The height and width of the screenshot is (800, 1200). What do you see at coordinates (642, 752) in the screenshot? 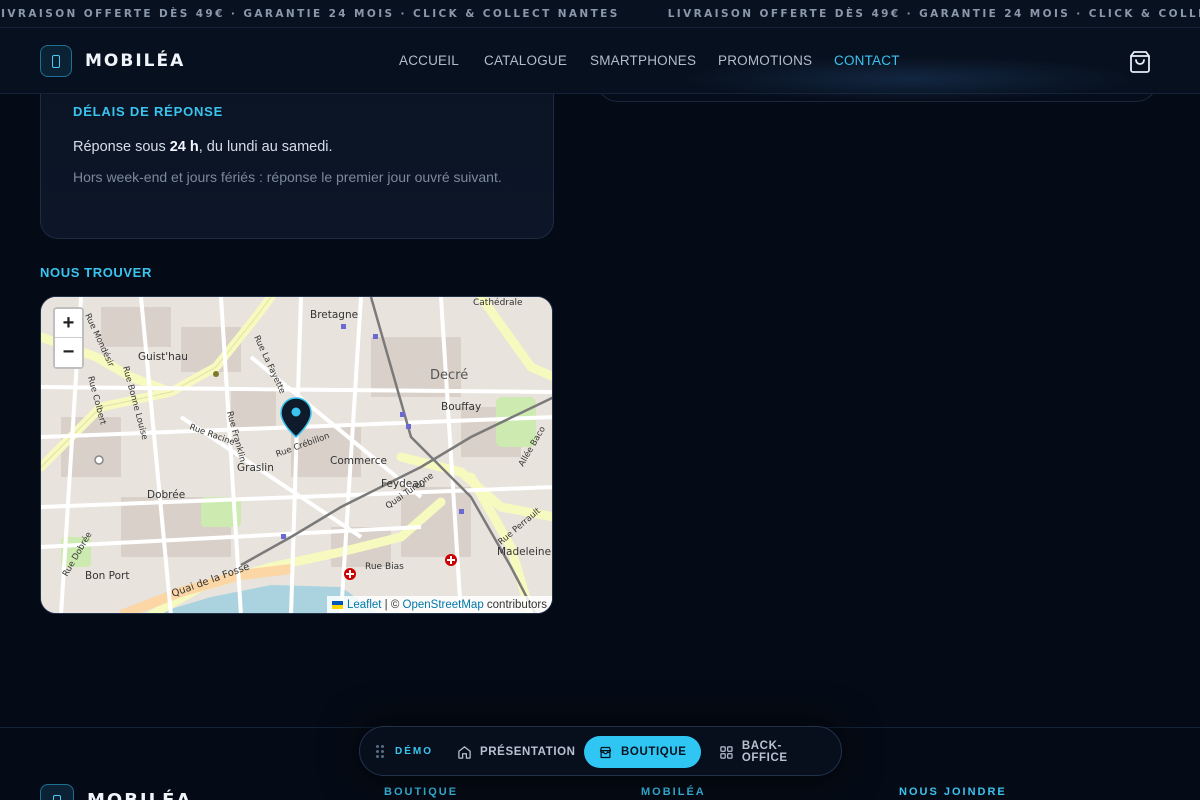
I see `tab-boutique: BOUTIQUE` at bounding box center [642, 752].